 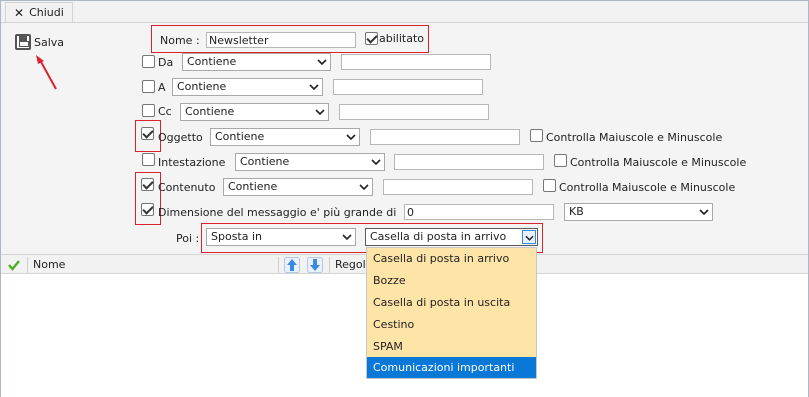 I want to click on cc-operator-select: Contiene, so click(x=254, y=112).